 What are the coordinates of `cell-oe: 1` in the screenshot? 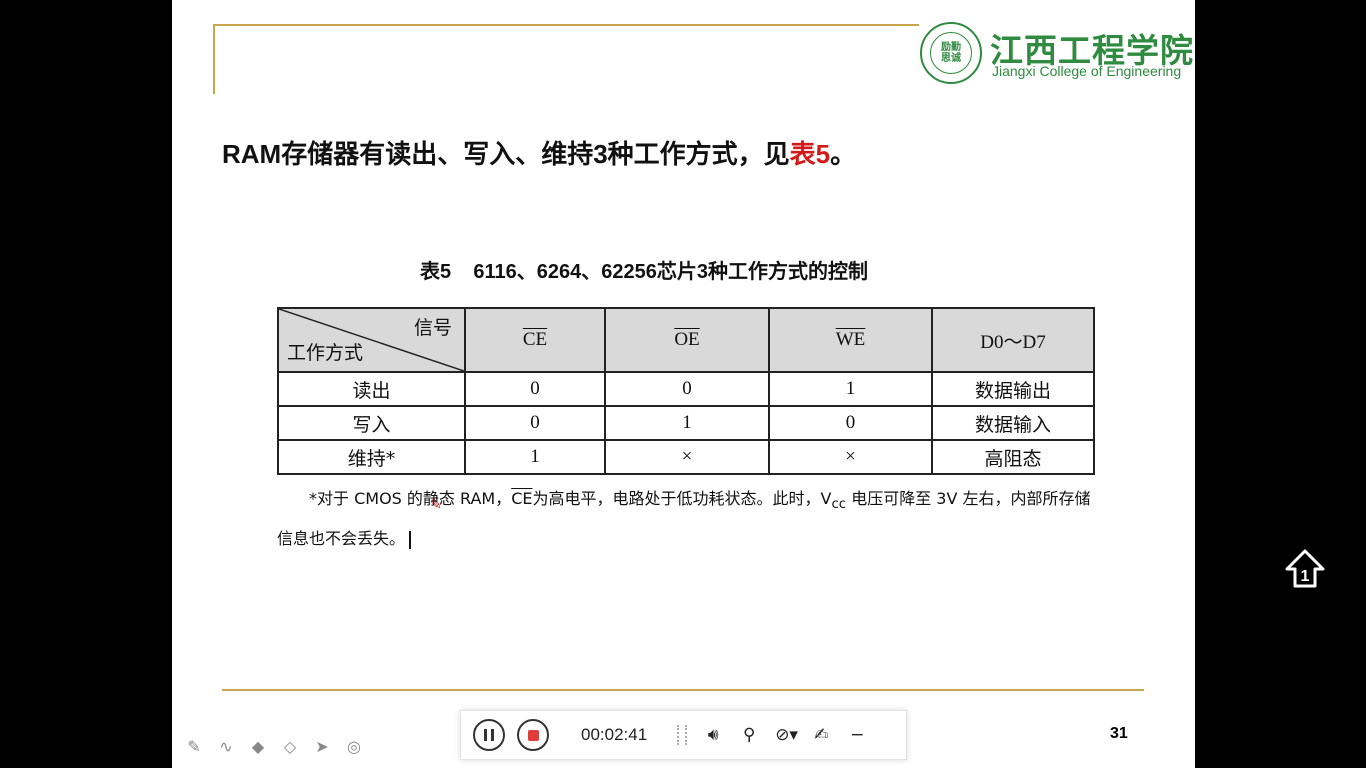 It's located at (687, 423).